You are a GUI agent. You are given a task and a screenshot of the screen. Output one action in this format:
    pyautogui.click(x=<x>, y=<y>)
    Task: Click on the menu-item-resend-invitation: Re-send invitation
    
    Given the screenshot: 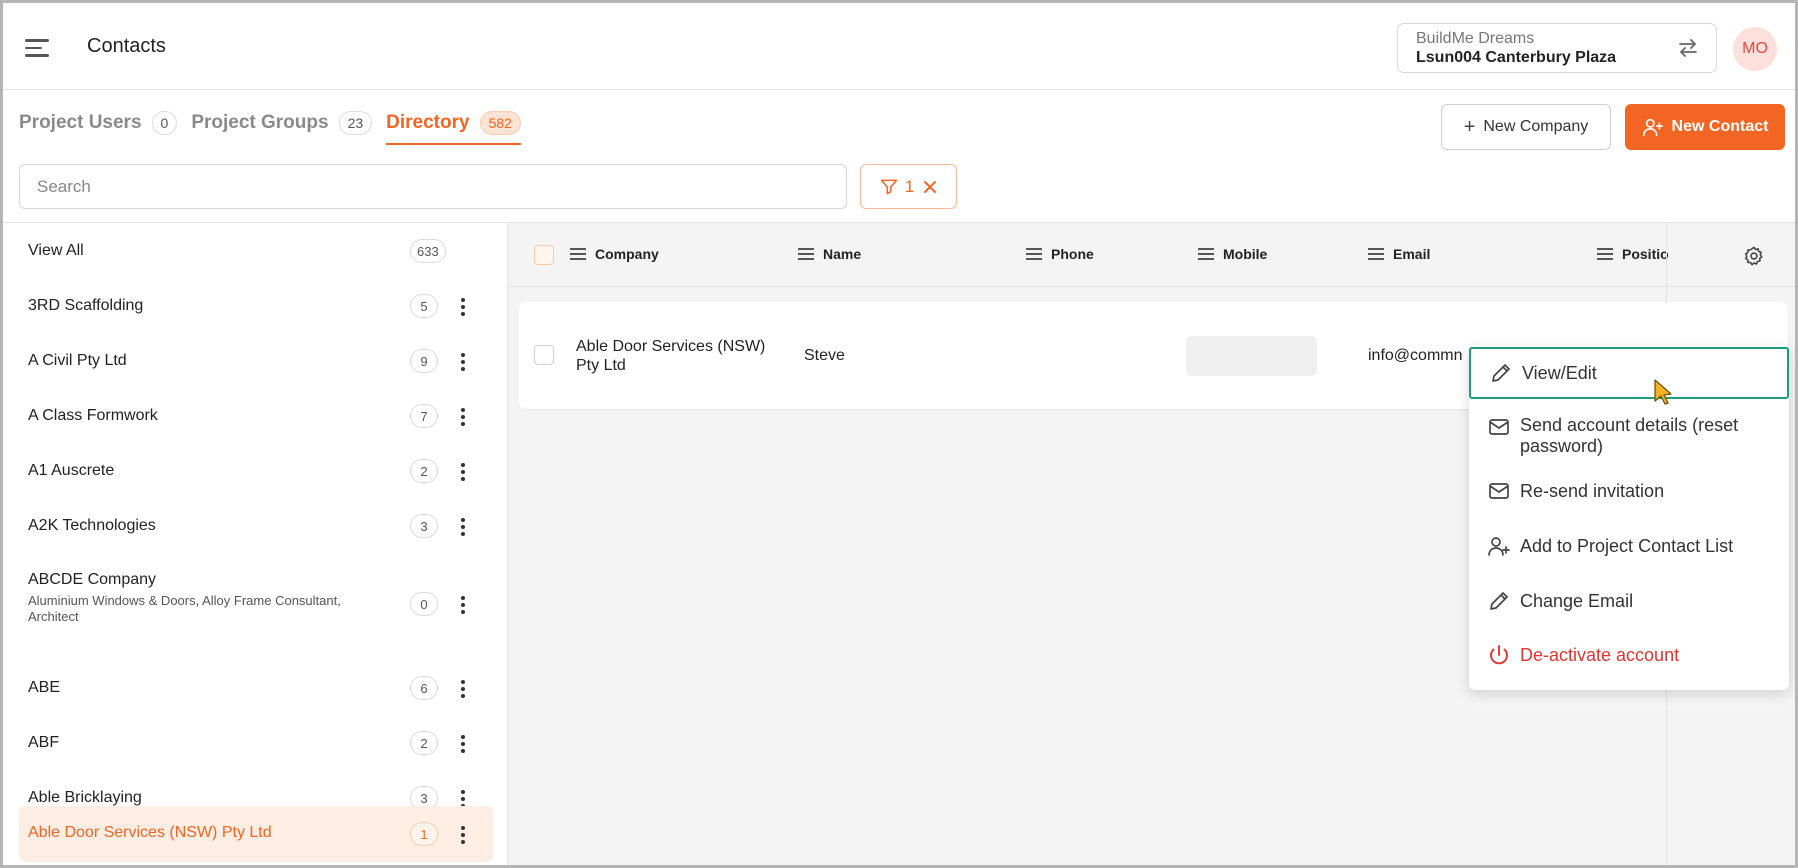 What is the action you would take?
    pyautogui.click(x=1629, y=496)
    